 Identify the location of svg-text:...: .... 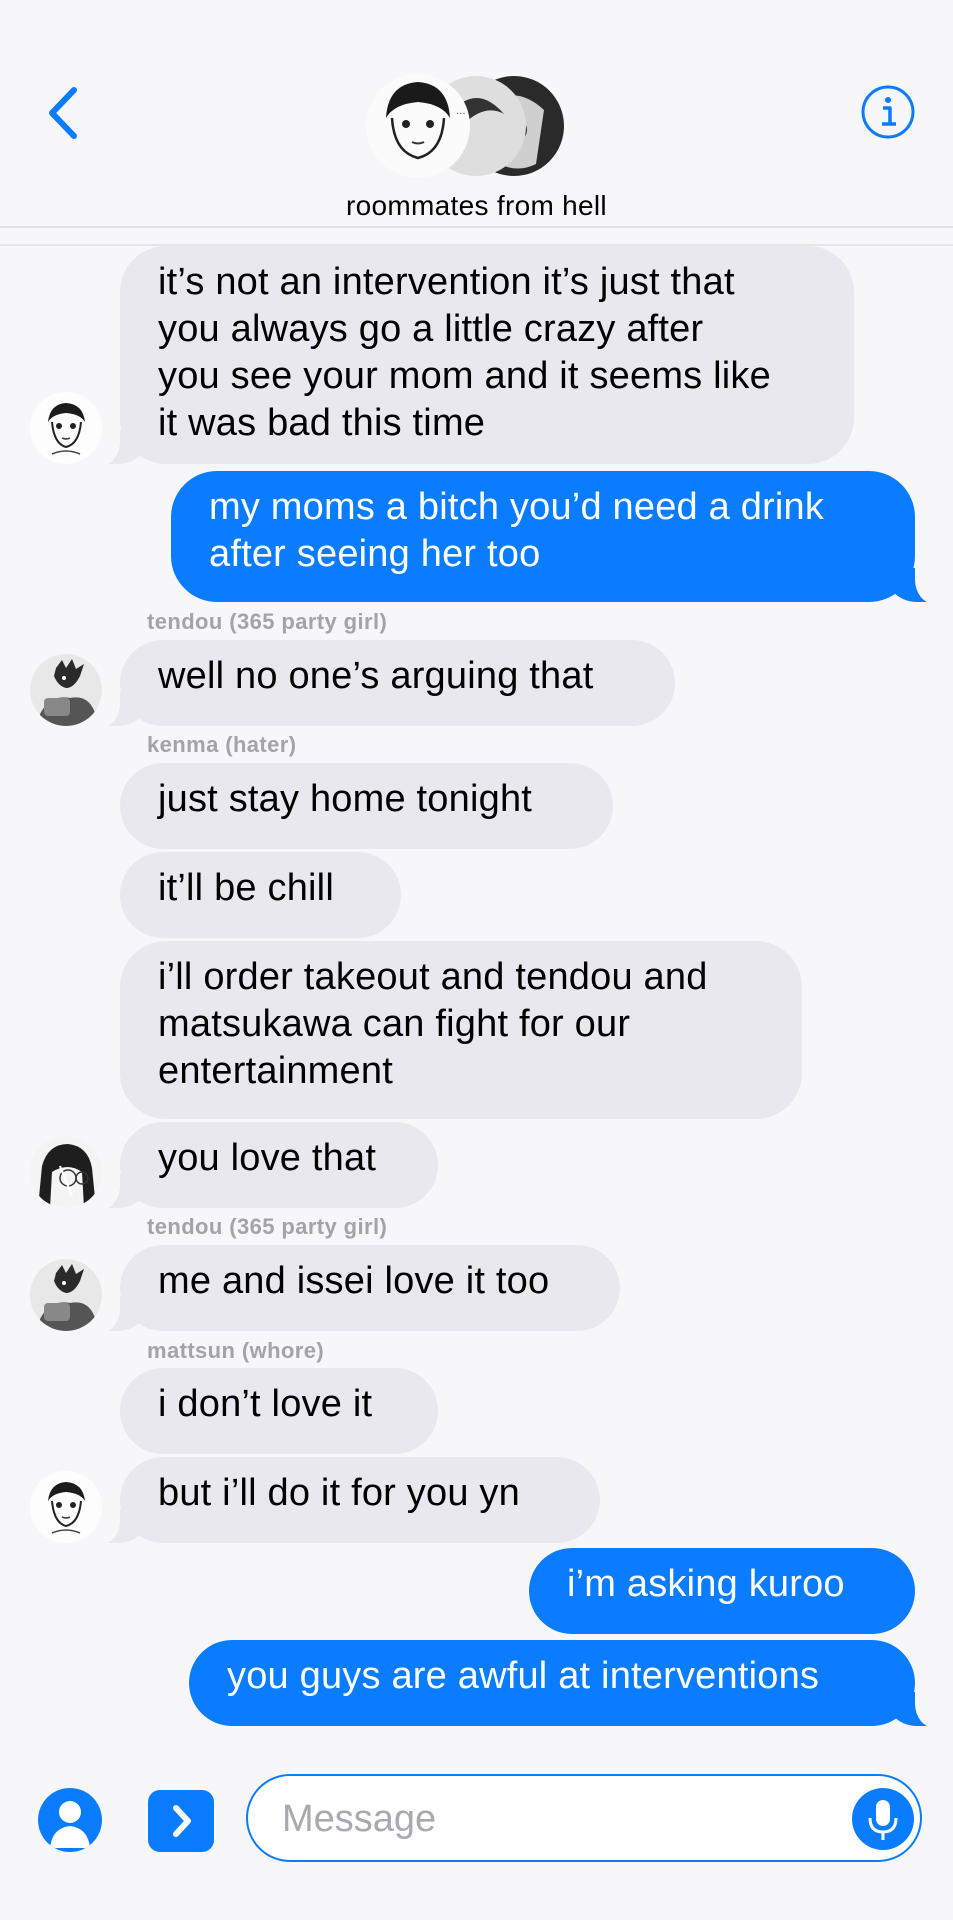
(461, 111).